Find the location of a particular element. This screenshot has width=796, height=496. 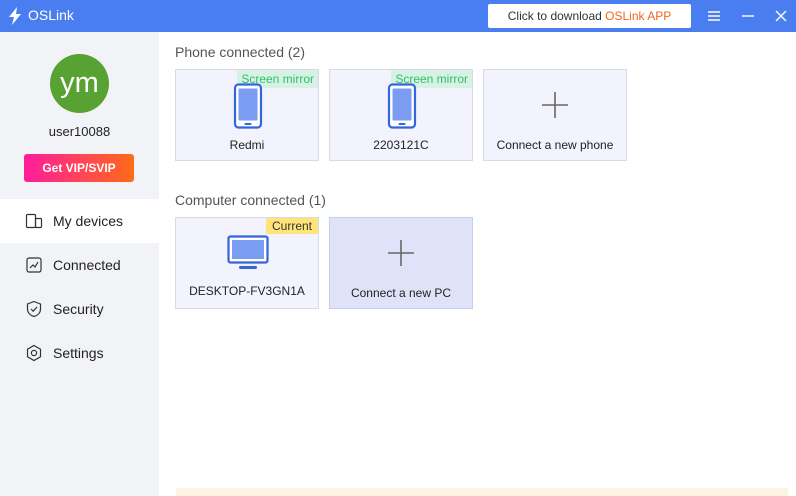

device-name: 2203121C is located at coordinates (401, 145).